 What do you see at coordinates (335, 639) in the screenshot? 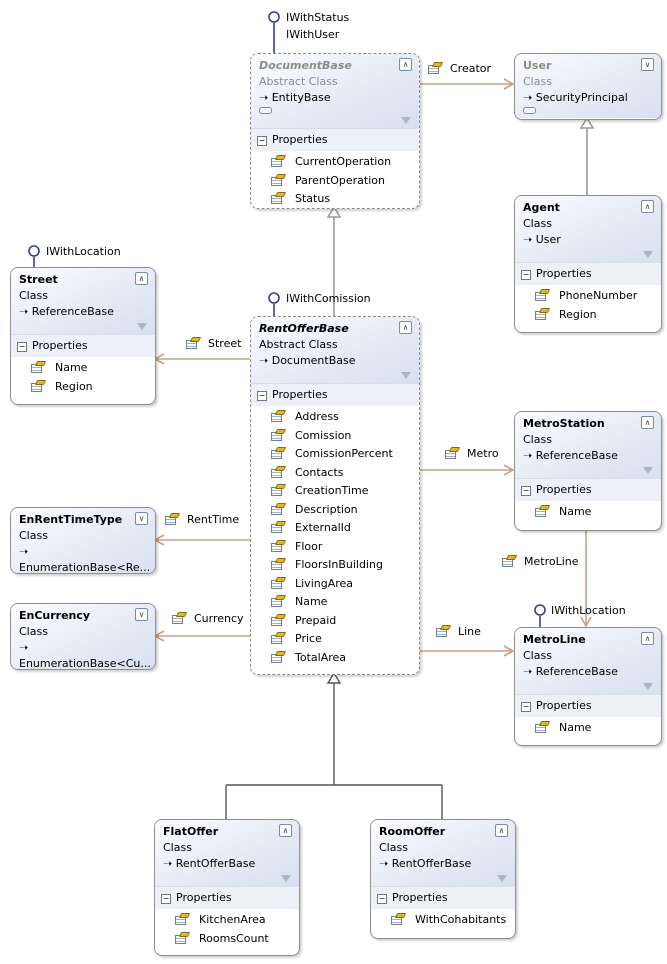
I see `property-item: Price` at bounding box center [335, 639].